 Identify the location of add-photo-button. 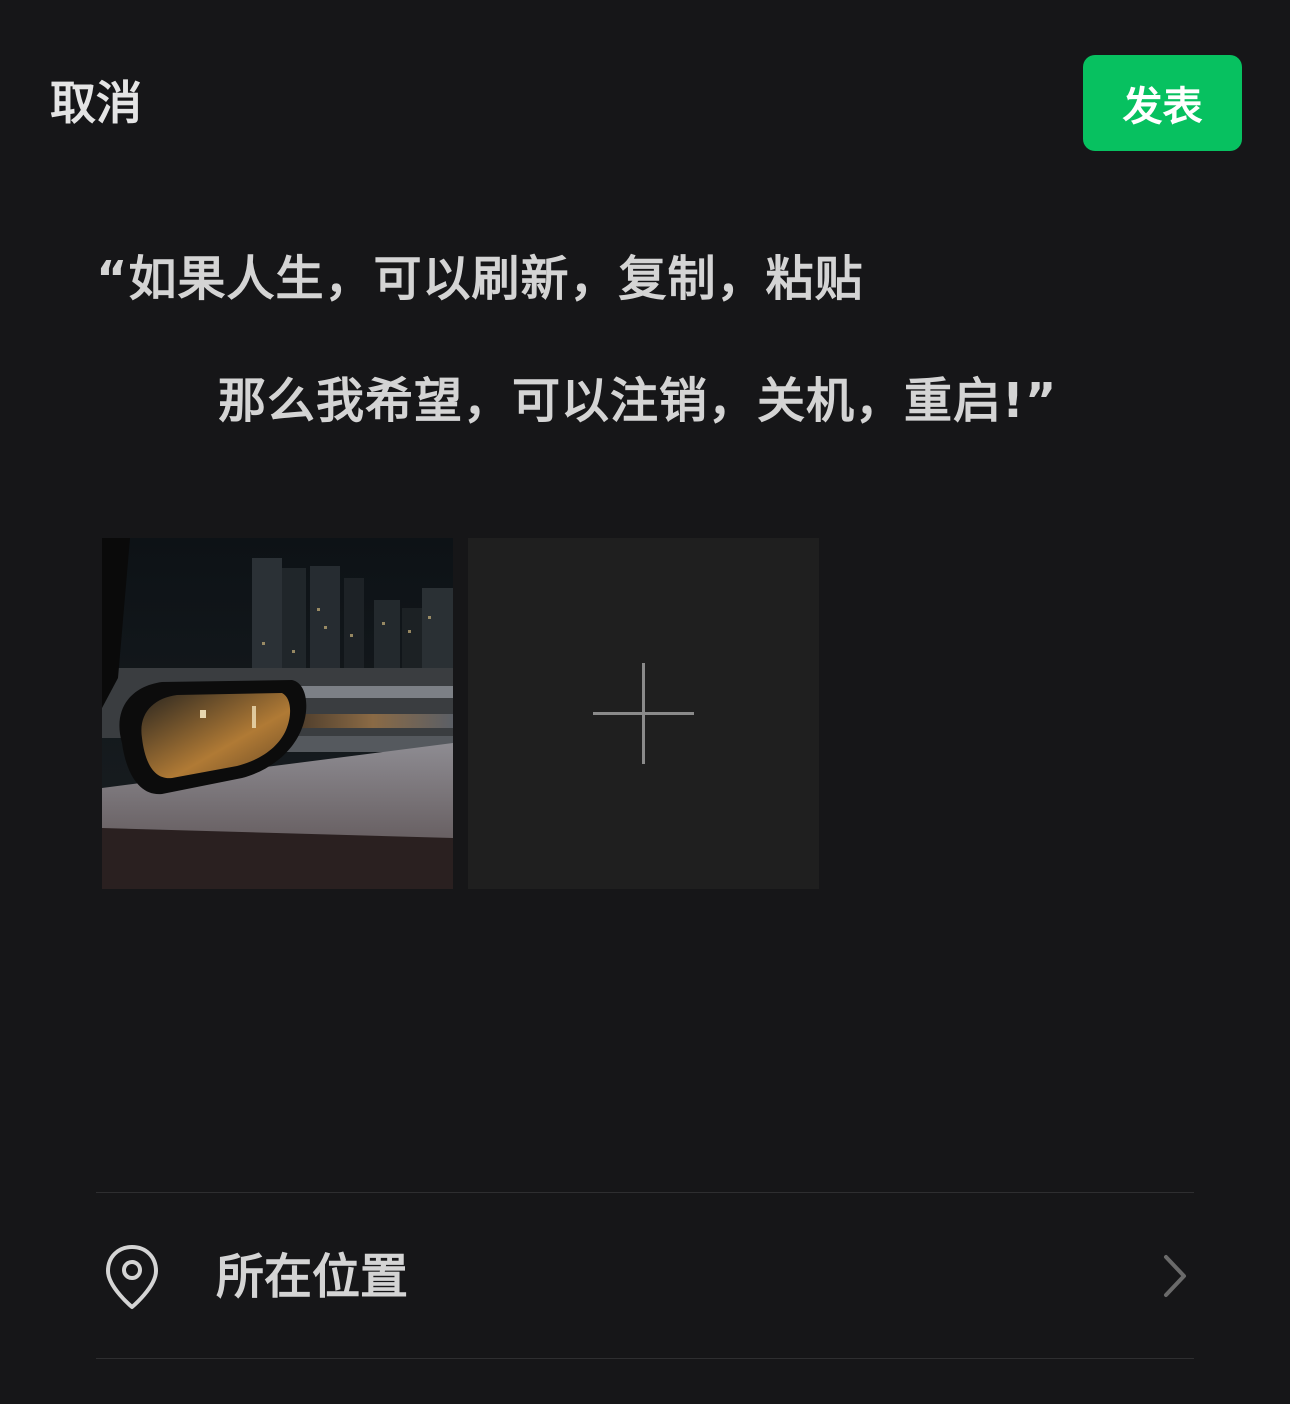
(643, 713).